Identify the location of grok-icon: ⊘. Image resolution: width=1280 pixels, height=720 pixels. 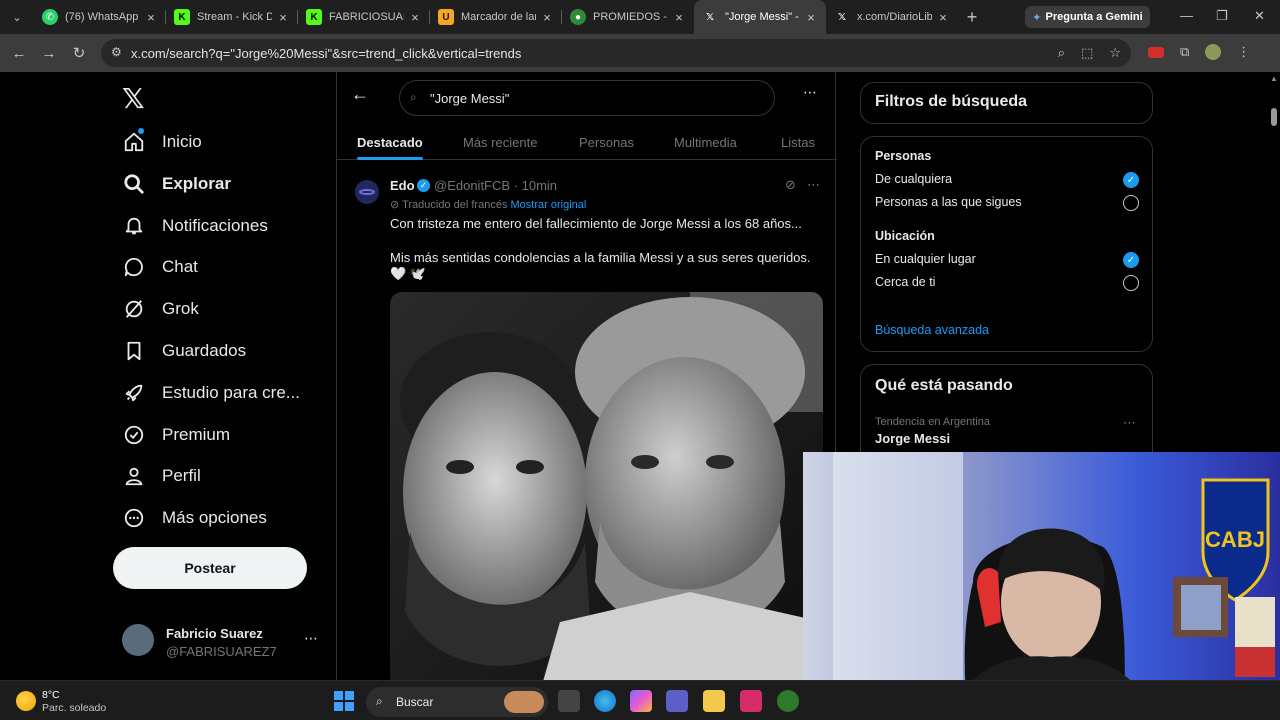
(790, 185).